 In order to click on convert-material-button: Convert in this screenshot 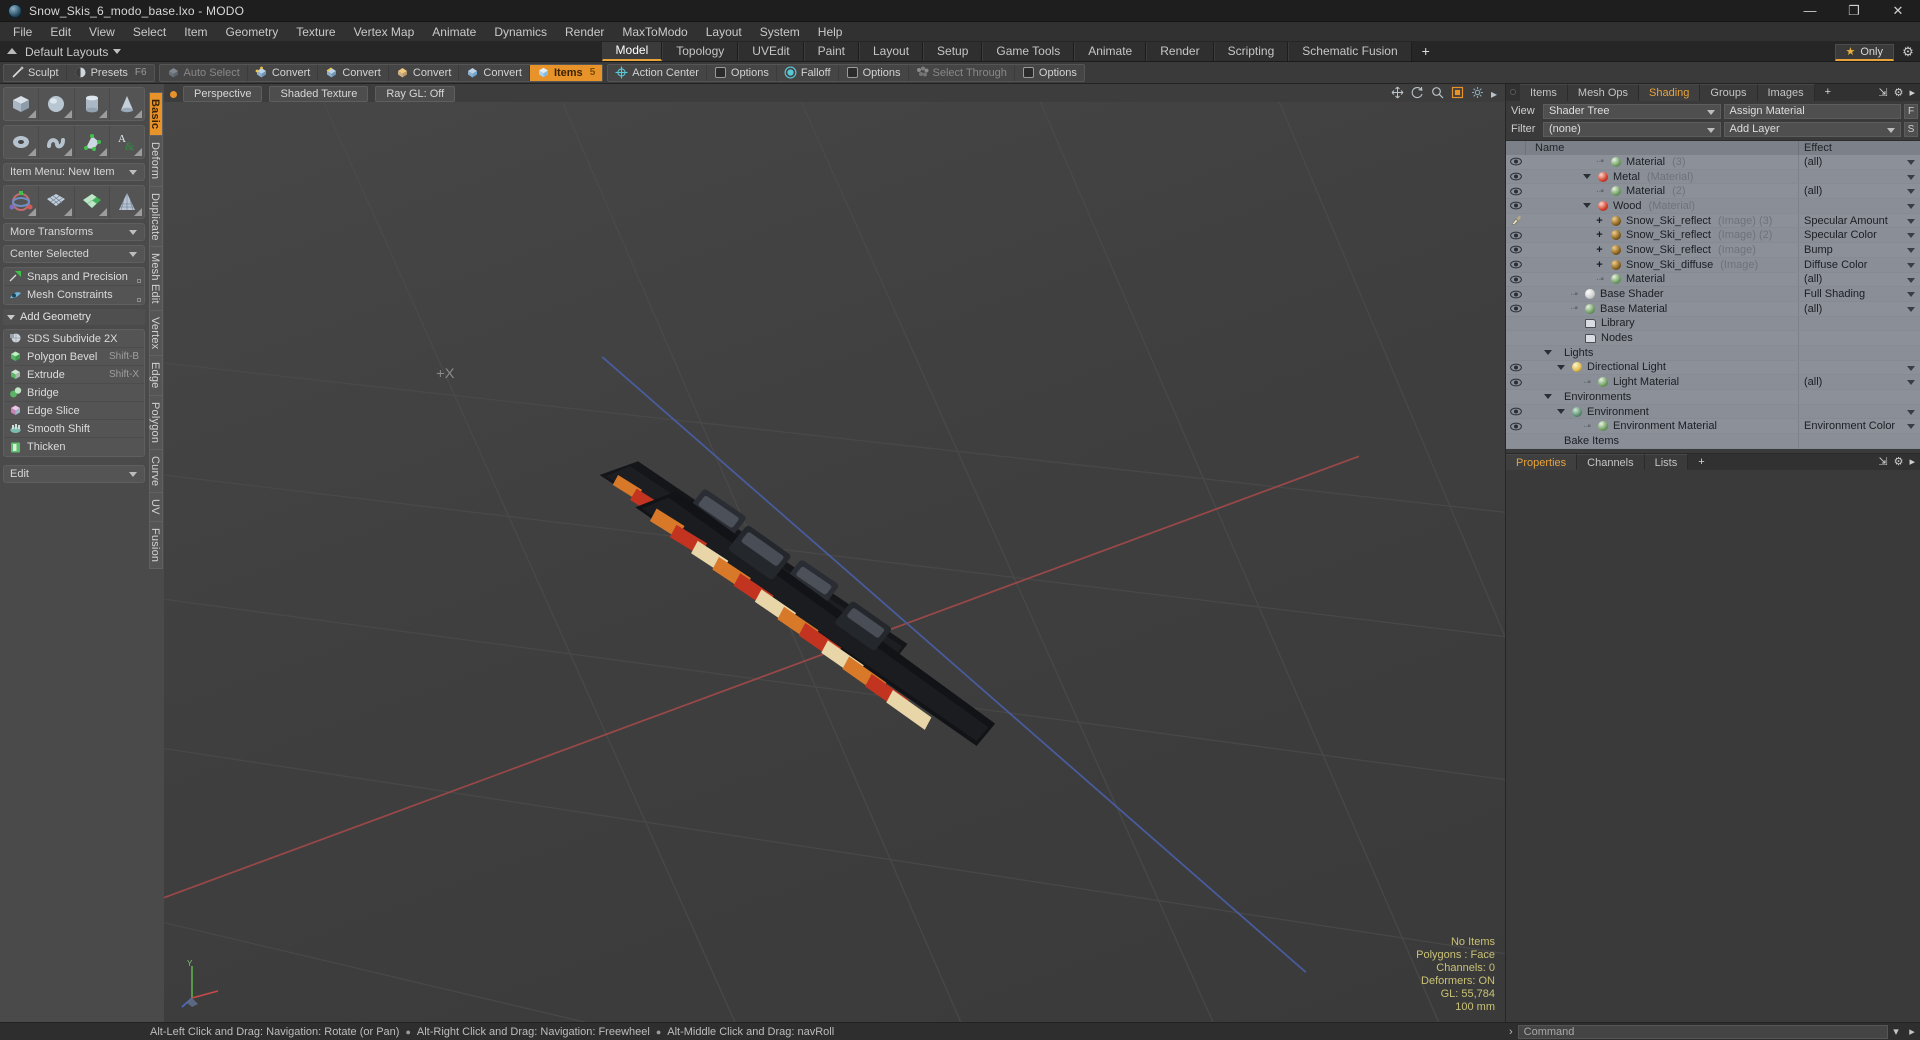, I will do `click(494, 72)`.